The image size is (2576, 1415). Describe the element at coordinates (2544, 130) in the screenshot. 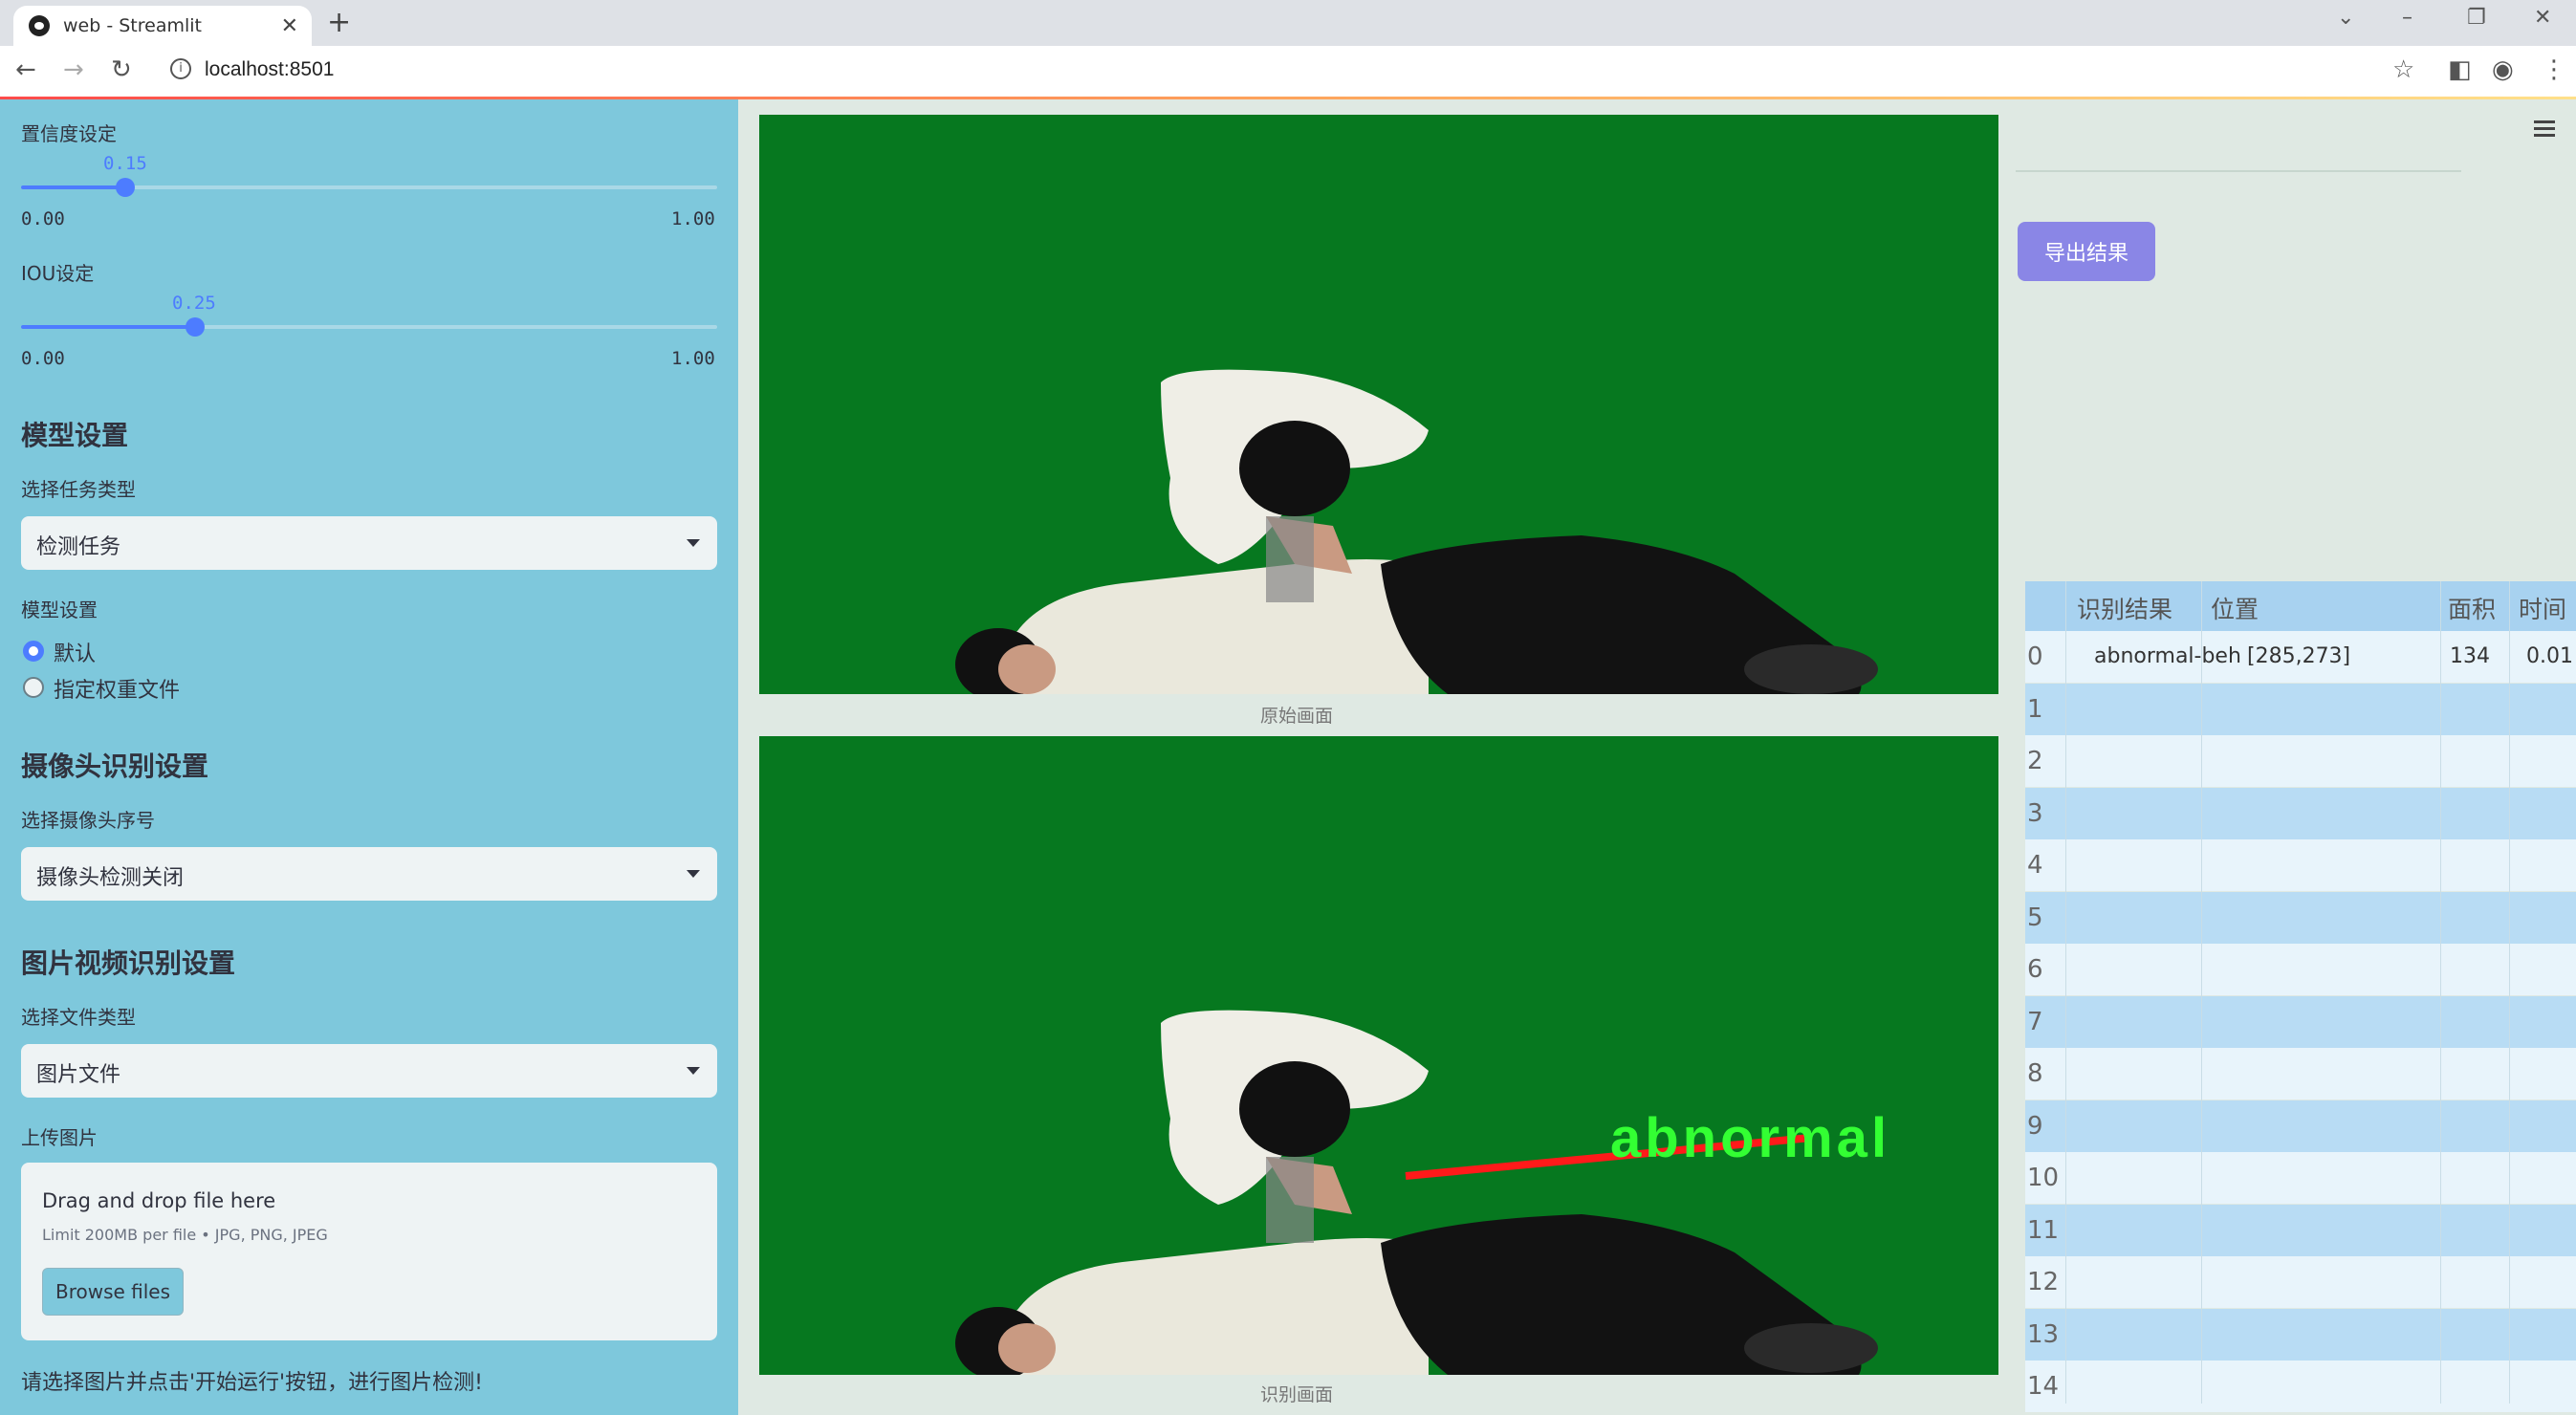

I see `hamburger-menu-icon` at that location.